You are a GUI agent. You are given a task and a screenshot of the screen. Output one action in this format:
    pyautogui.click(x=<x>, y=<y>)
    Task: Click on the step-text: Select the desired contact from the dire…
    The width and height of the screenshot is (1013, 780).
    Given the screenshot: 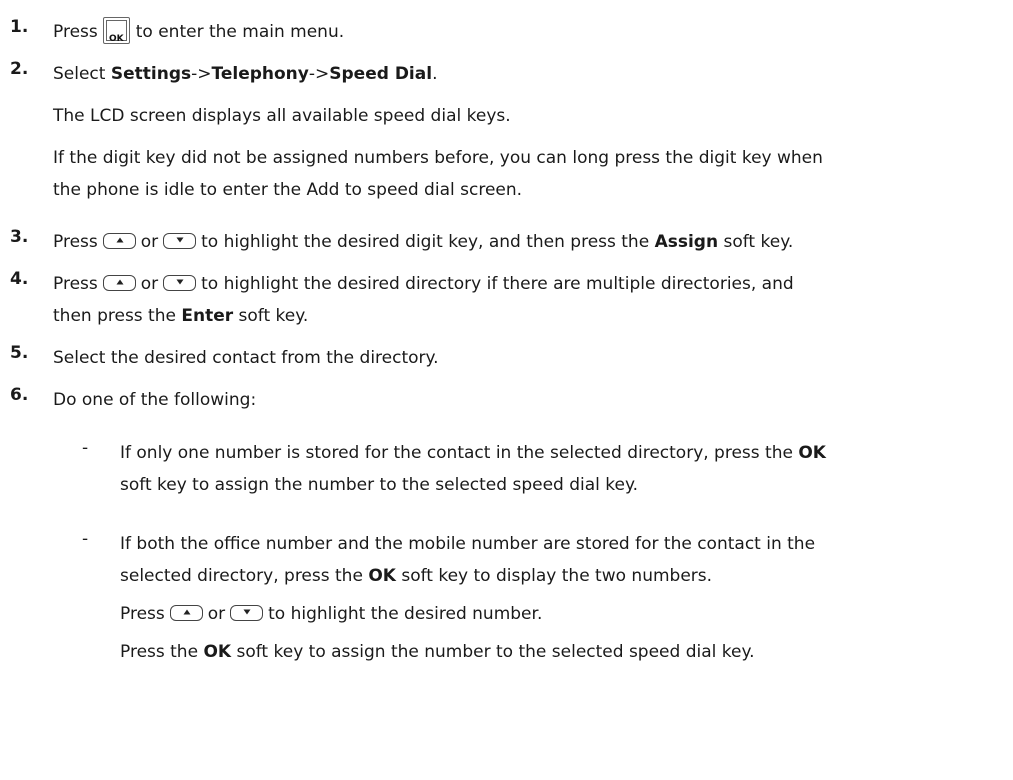 What is the action you would take?
    pyautogui.click(x=246, y=358)
    